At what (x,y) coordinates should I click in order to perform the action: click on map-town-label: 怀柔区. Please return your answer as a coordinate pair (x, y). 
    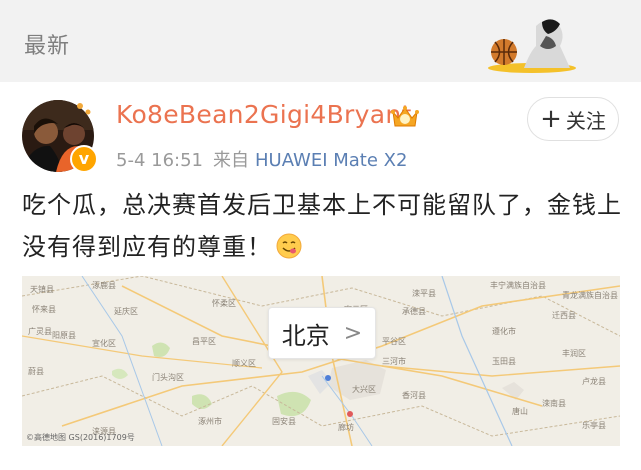
    Looking at the image, I should click on (224, 303).